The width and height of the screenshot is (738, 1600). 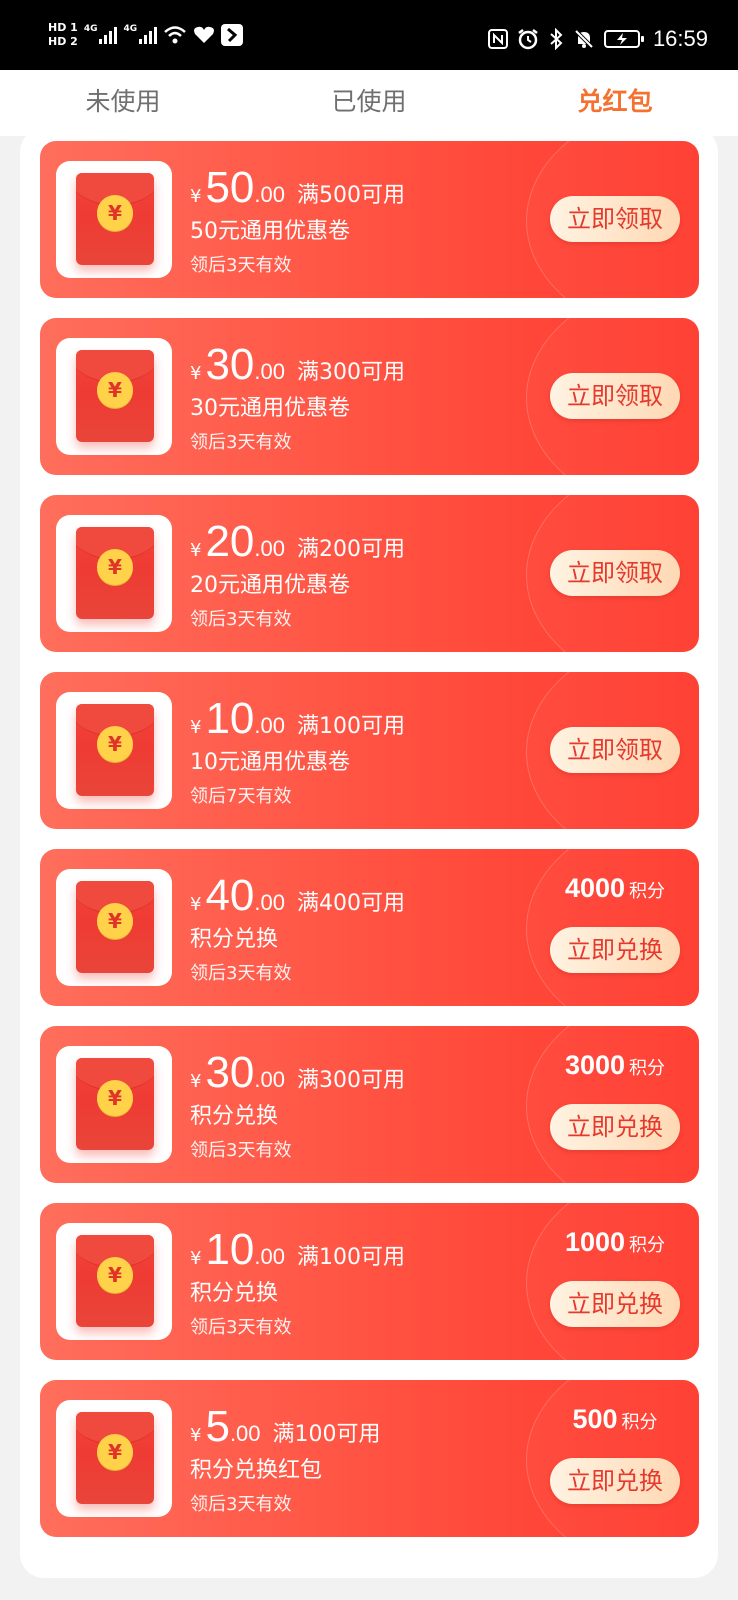 What do you see at coordinates (595, 888) in the screenshot?
I see `points-value: 4000` at bounding box center [595, 888].